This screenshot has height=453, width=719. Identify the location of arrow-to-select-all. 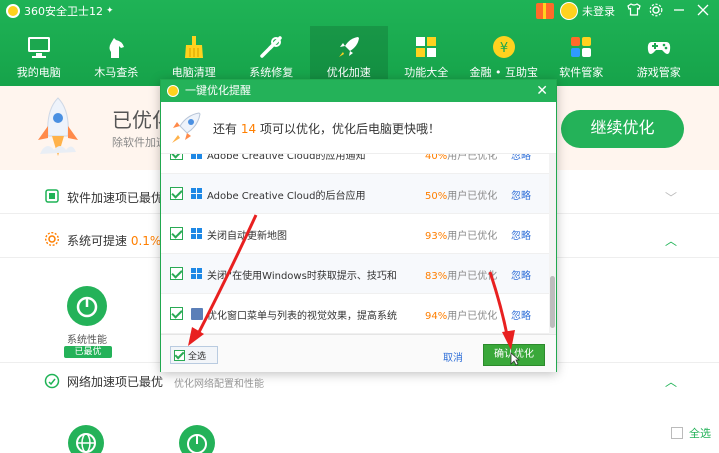
(223, 280).